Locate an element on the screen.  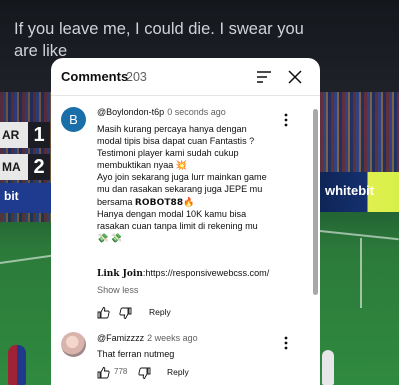
comment-line: Hanya dengan modal 10K kamu bisa is located at coordinates (172, 213).